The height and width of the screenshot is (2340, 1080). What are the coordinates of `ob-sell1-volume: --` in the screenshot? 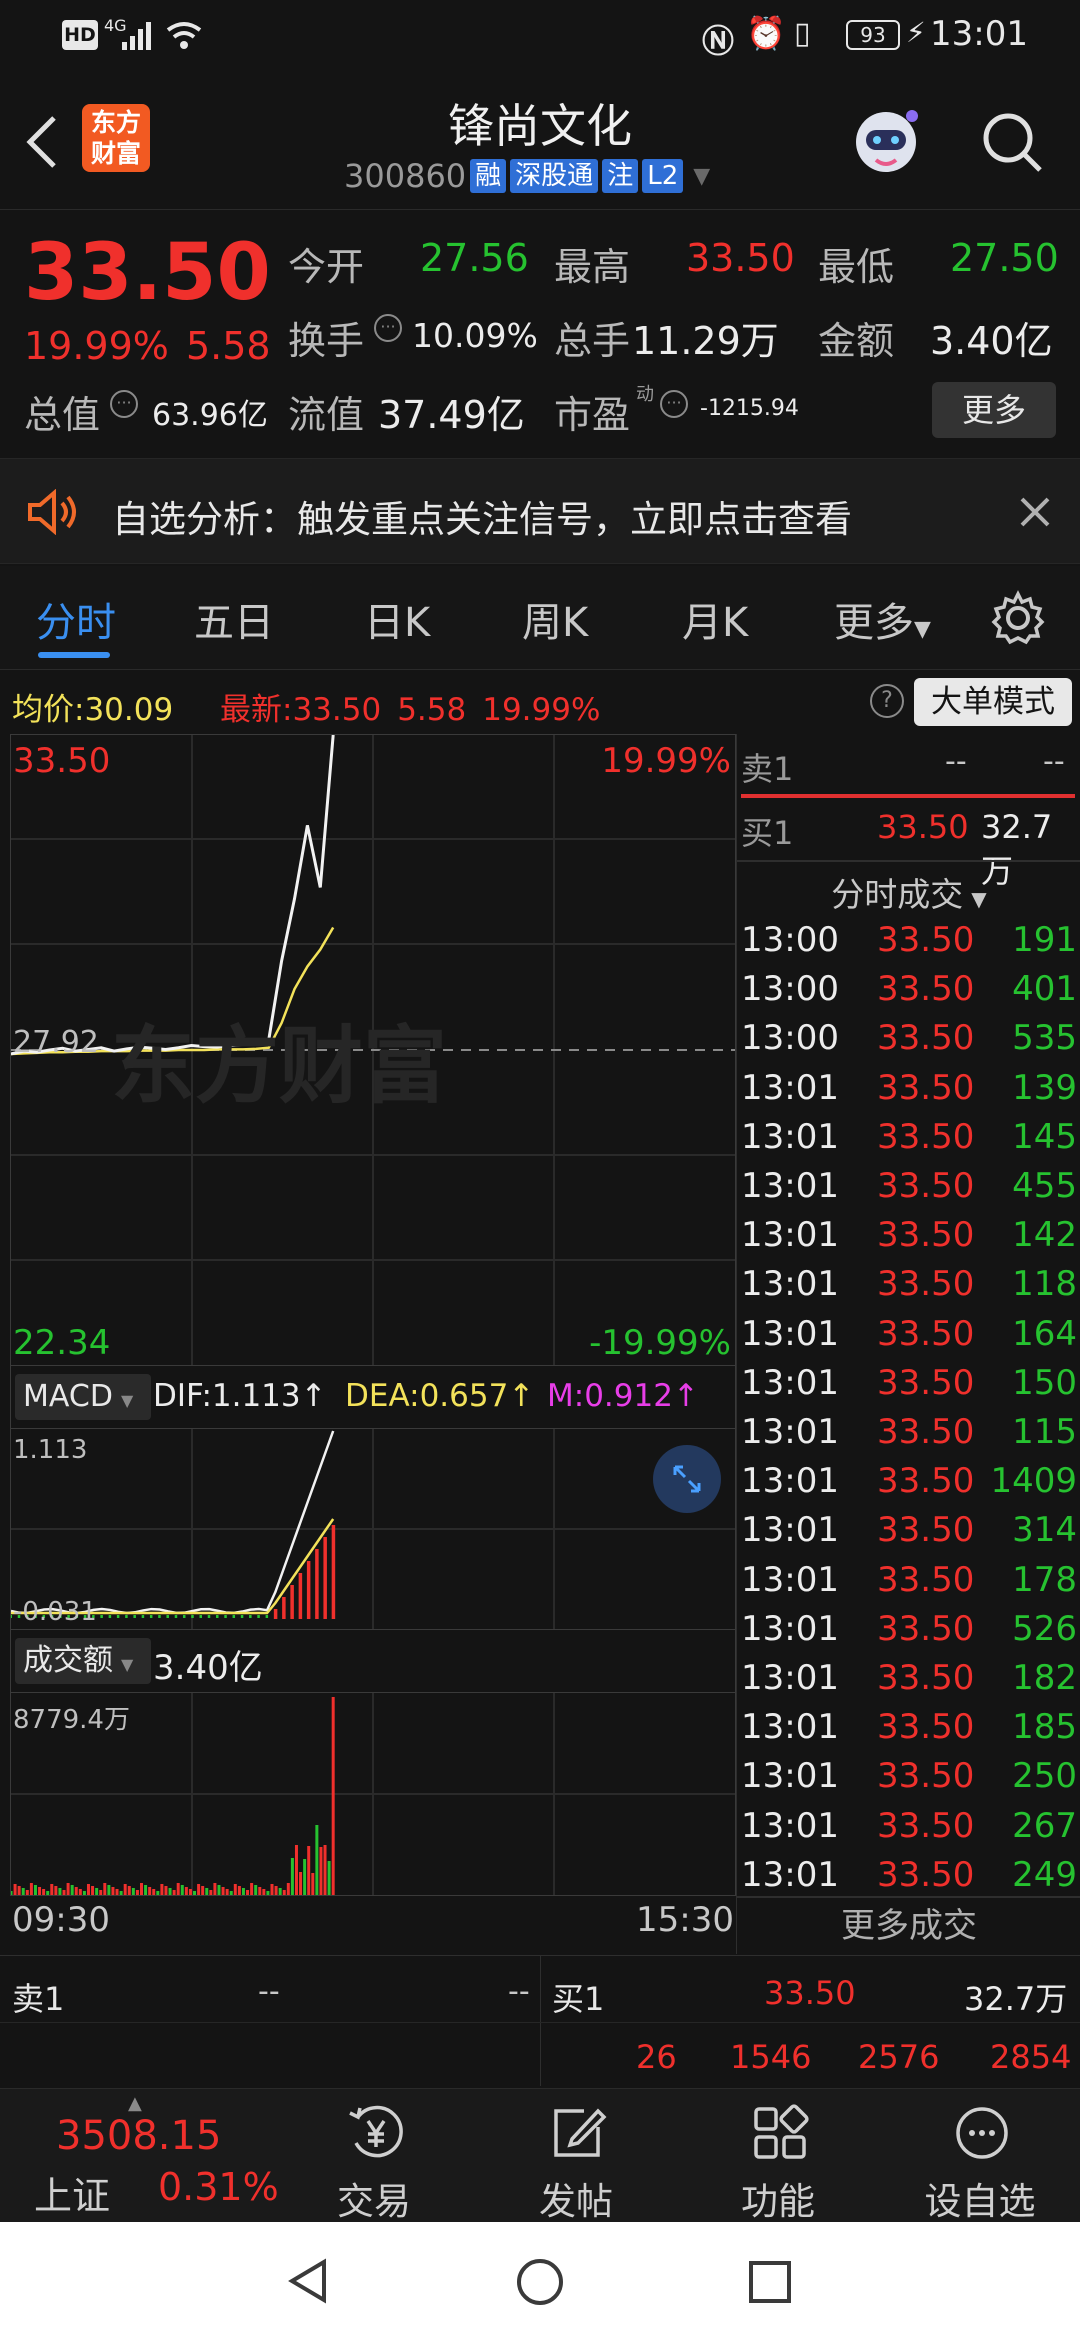 It's located at (519, 1991).